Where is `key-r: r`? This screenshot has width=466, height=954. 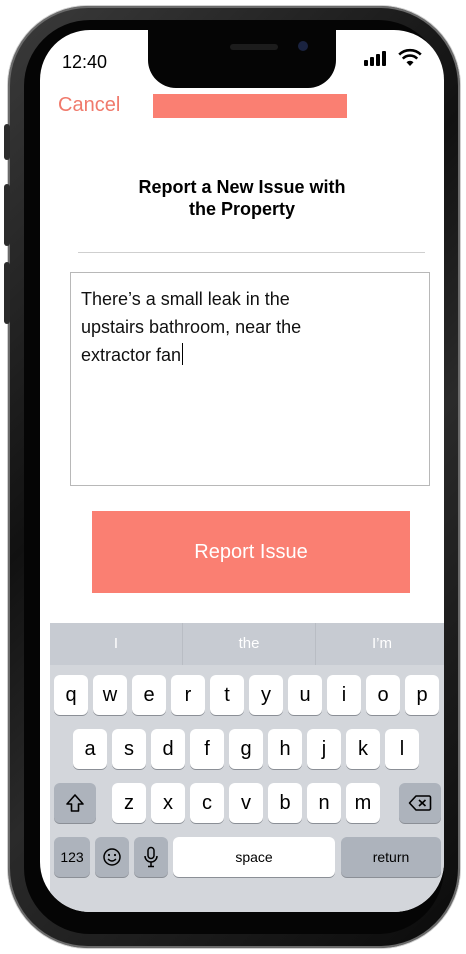
key-r: r is located at coordinates (188, 695).